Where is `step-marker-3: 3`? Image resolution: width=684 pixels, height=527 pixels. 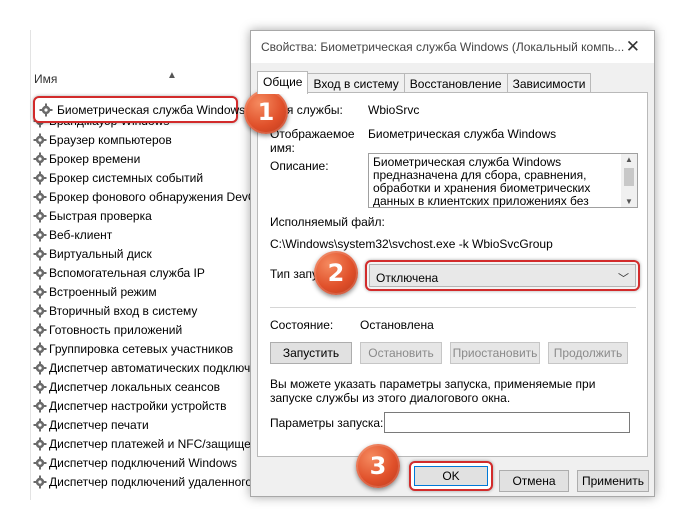 step-marker-3: 3 is located at coordinates (378, 466).